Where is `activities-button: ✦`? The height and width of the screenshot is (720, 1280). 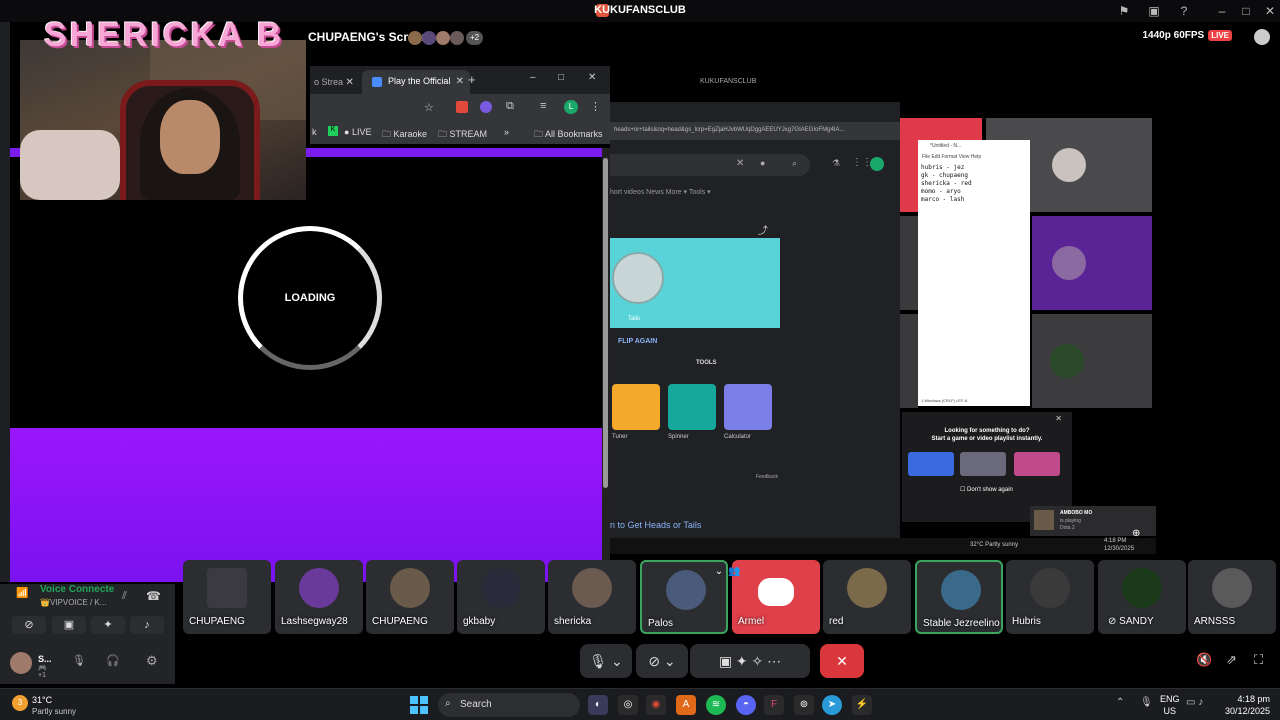 activities-button: ✦ is located at coordinates (108, 625).